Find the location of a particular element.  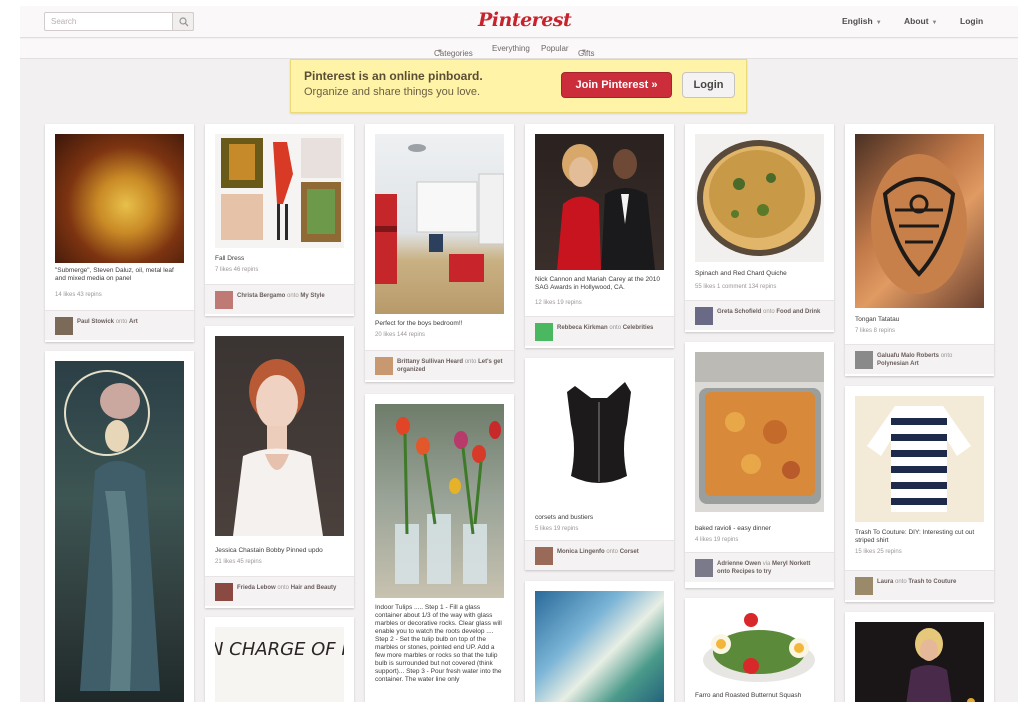

quote-image: I AM IN CHARGE OF HOW I is located at coordinates (279, 649).